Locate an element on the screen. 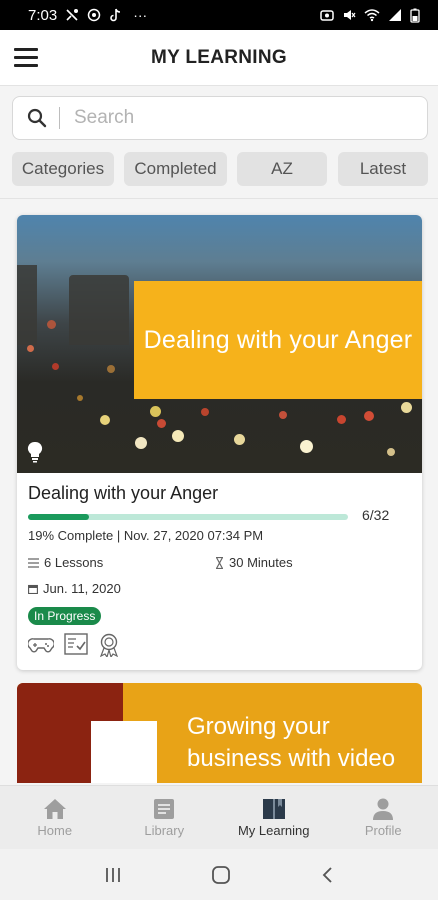  status-overflow: ··· is located at coordinates (140, 15).